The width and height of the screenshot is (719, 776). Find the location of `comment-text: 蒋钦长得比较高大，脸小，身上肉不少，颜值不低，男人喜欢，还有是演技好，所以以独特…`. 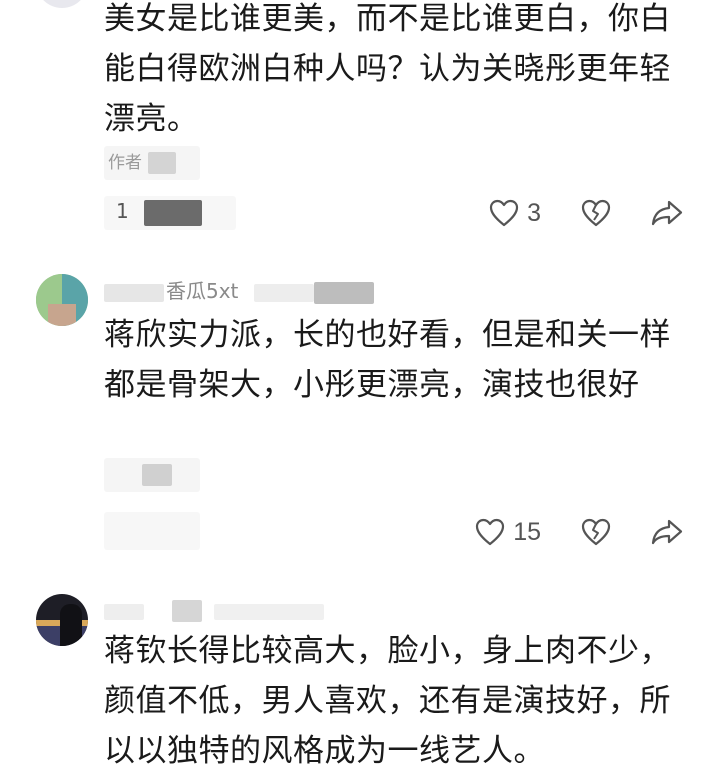

comment-text: 蒋钦长得比较高大，脸小，身上肉不少，颜值不低，男人喜欢，还有是演技好，所以以独特… is located at coordinates (387, 701).